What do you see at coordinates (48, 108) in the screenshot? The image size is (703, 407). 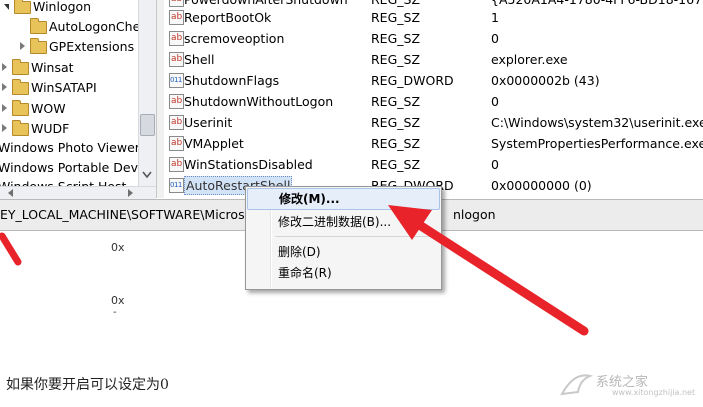 I see `tree-item-label: WOW` at bounding box center [48, 108].